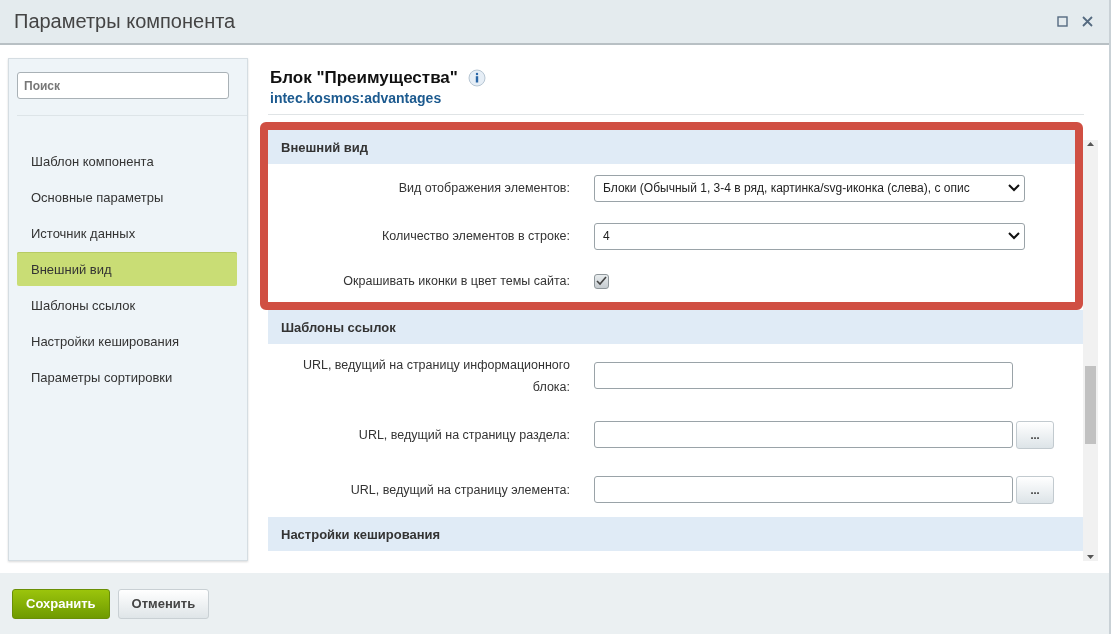  What do you see at coordinates (456, 281) in the screenshot?
I see `field-label: Окрашивать иконки в цвет темы сайта:` at bounding box center [456, 281].